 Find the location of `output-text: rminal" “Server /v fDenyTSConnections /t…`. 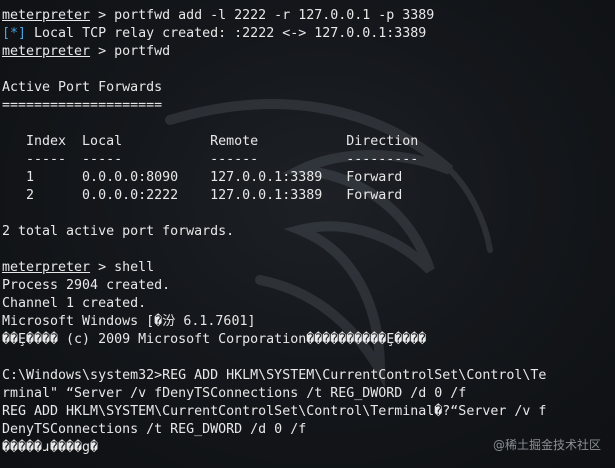

output-text: rminal" “Server /v fDenyTSConnections /t… is located at coordinates (234, 393).